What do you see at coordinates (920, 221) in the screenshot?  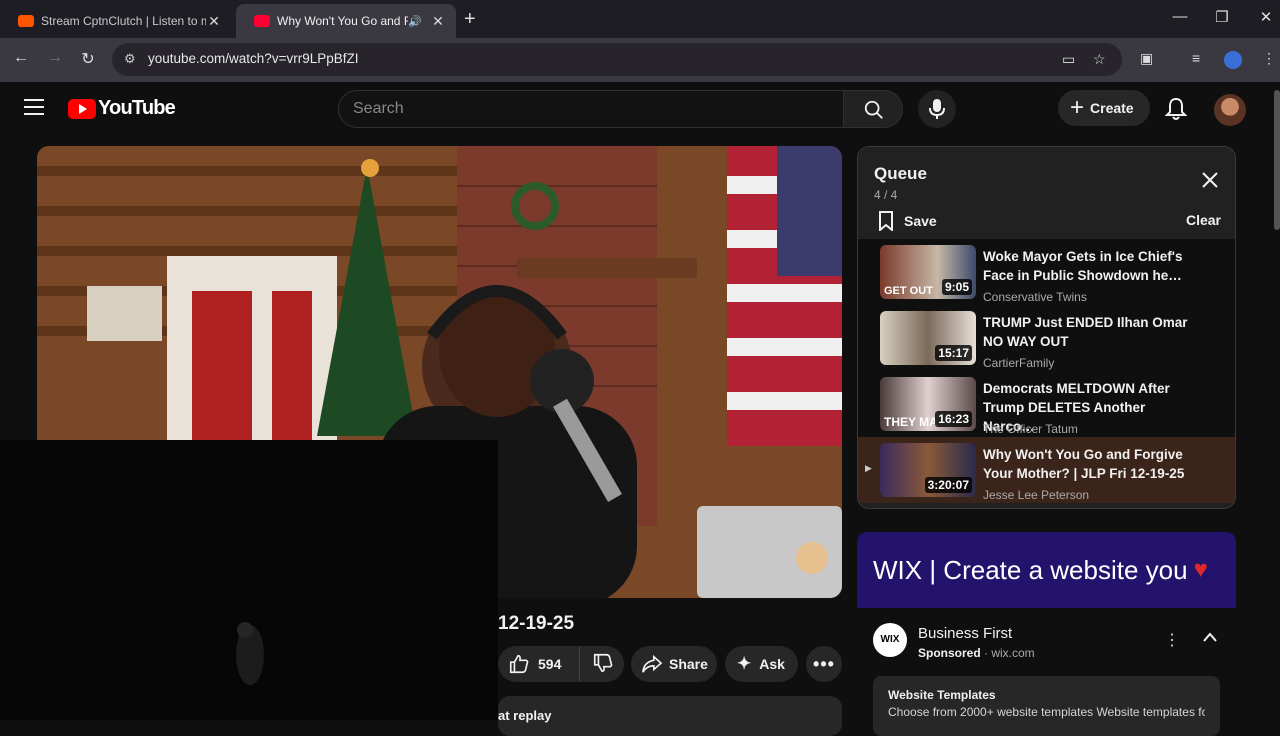 I see `save-label: Save` at bounding box center [920, 221].